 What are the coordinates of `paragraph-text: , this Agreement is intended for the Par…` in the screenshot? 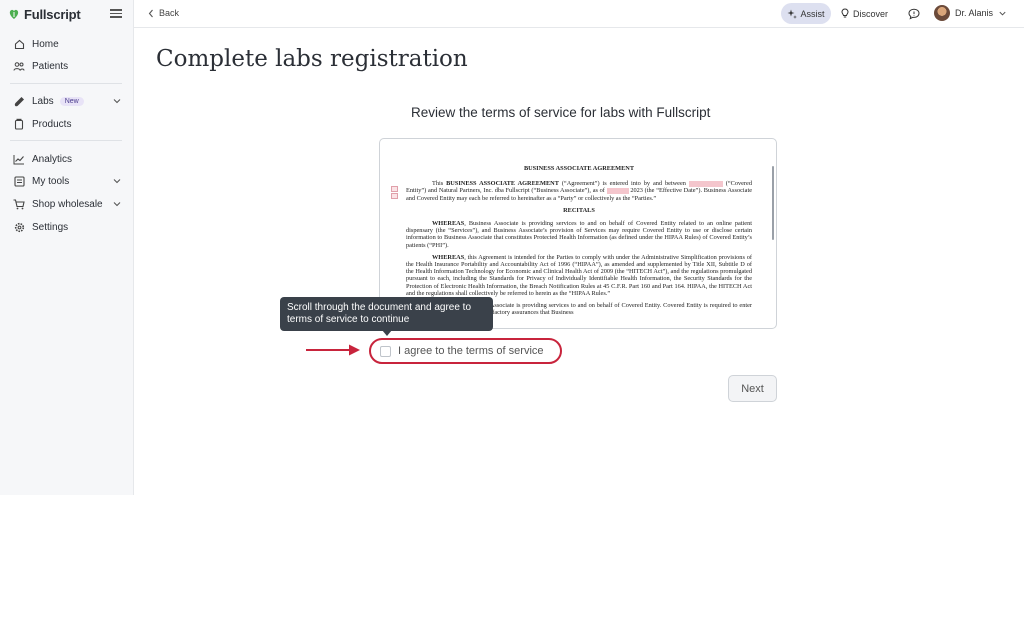 It's located at (579, 275).